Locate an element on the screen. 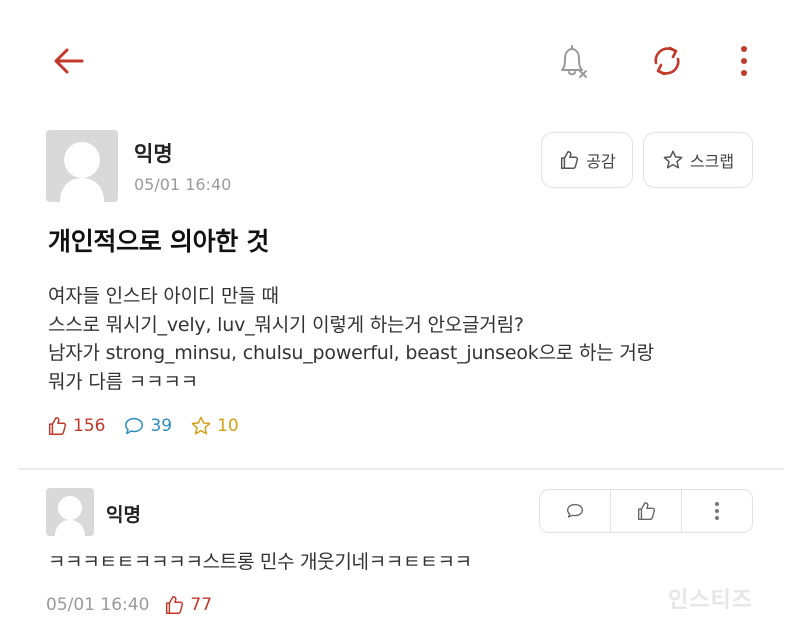 The height and width of the screenshot is (634, 800). post-stats: 156 39 10 is located at coordinates (151, 426).